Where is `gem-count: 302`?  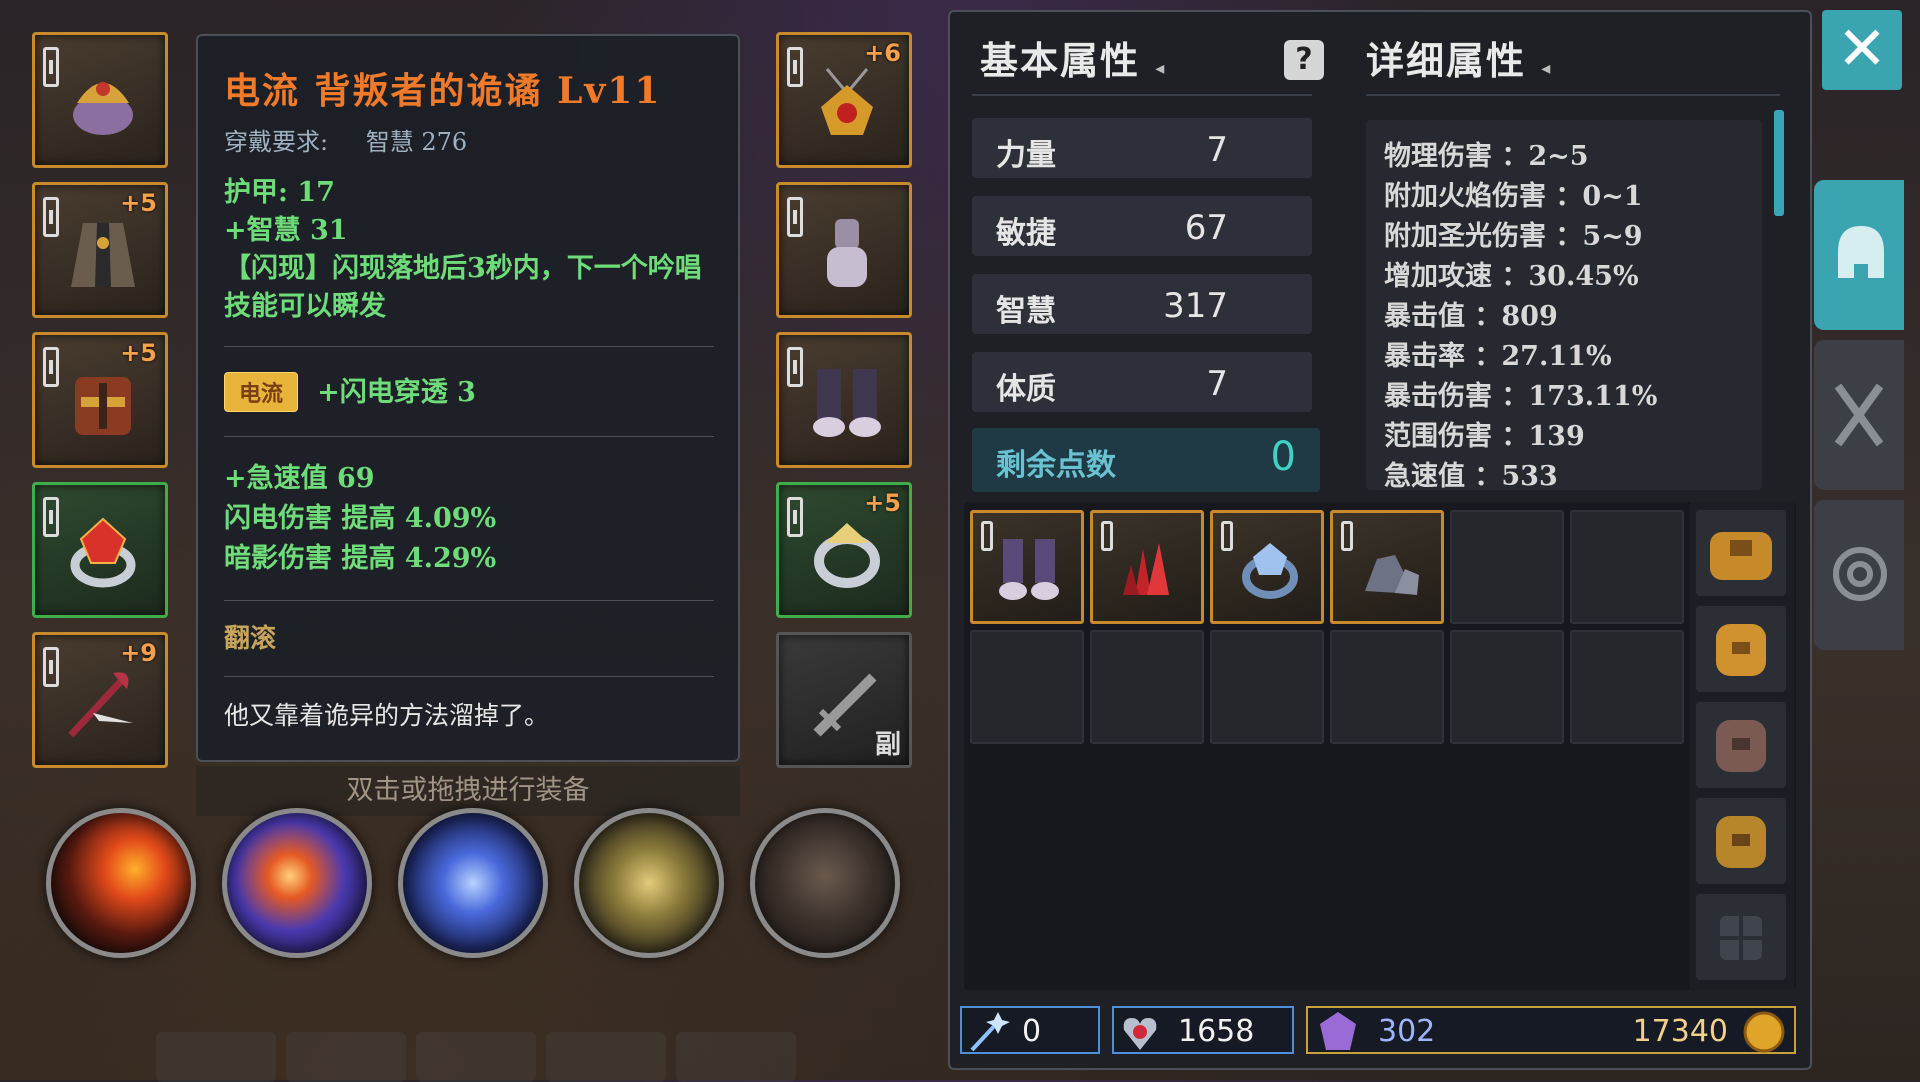
gem-count: 302 is located at coordinates (1407, 1031).